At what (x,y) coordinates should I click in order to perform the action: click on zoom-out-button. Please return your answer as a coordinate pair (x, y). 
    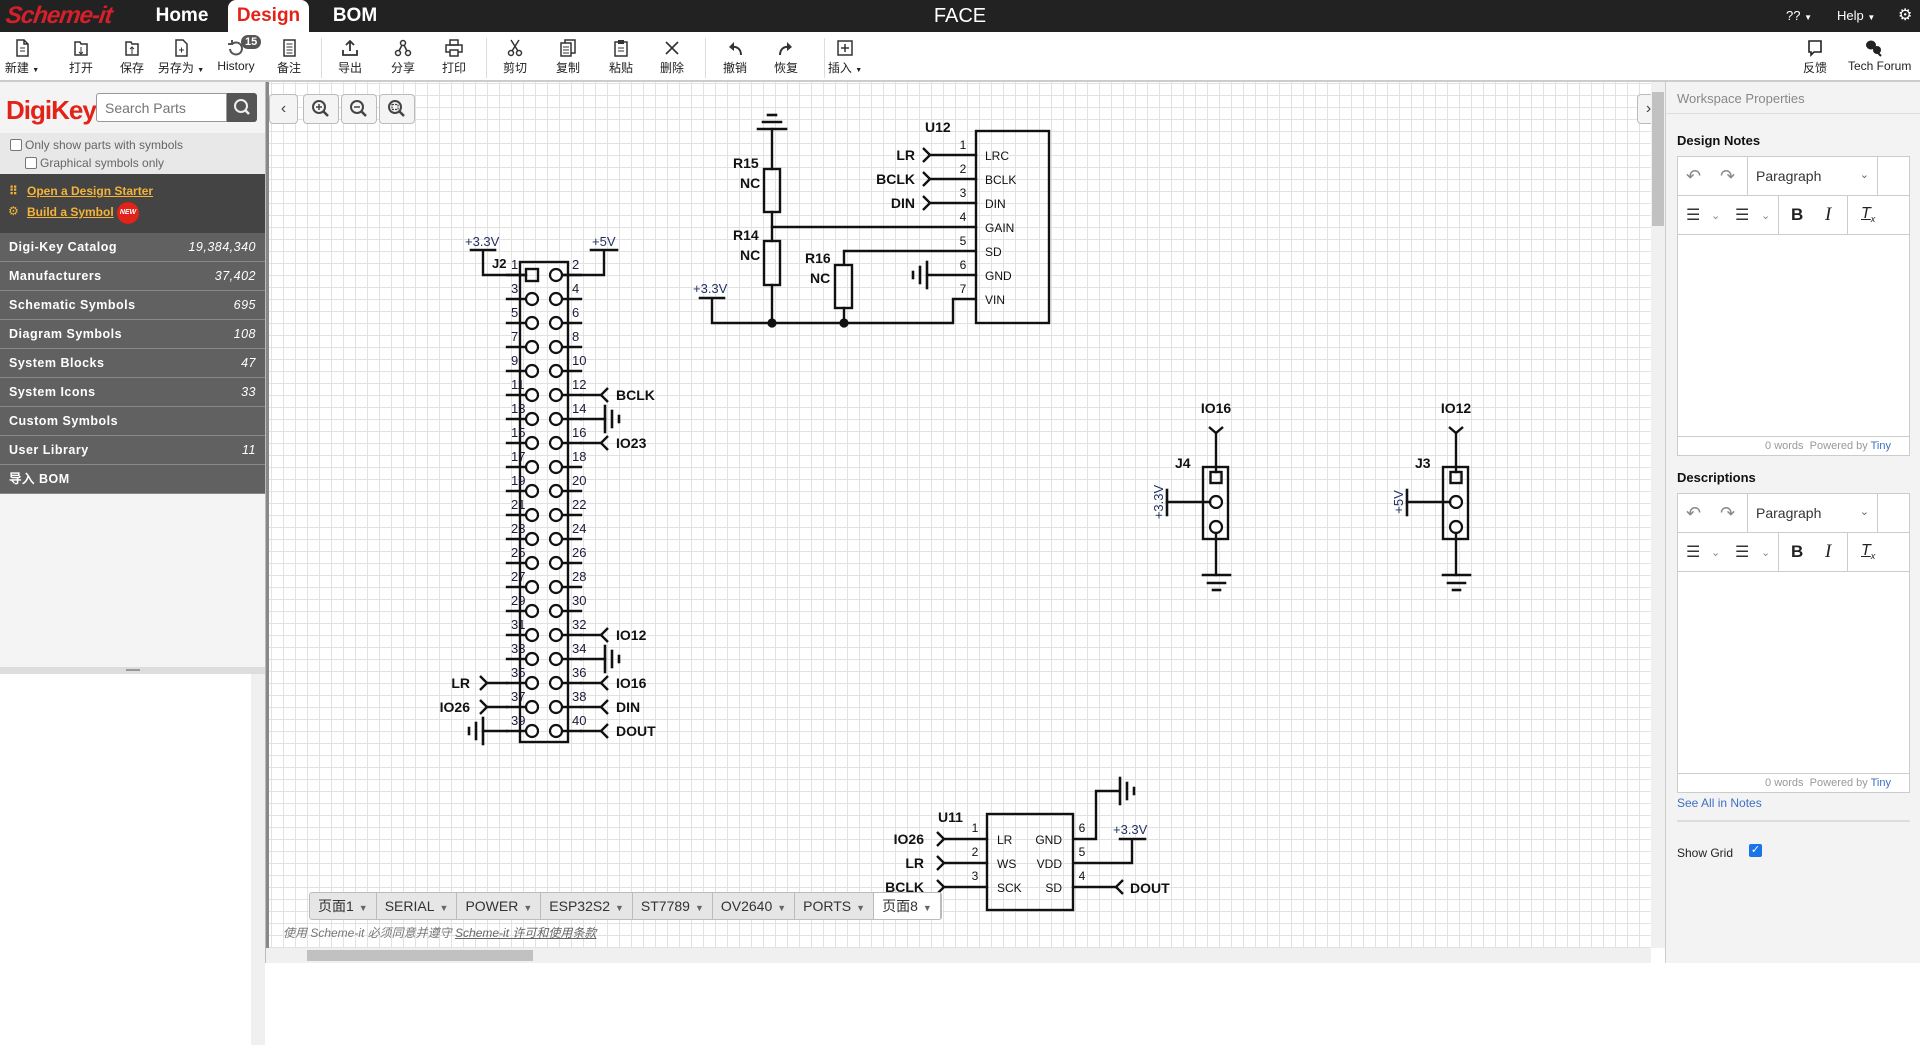
    Looking at the image, I should click on (359, 109).